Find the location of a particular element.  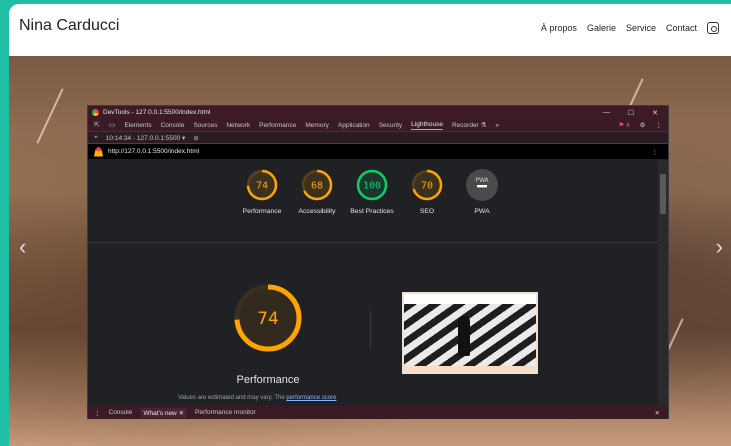

score-value: 70 is located at coordinates (427, 186).